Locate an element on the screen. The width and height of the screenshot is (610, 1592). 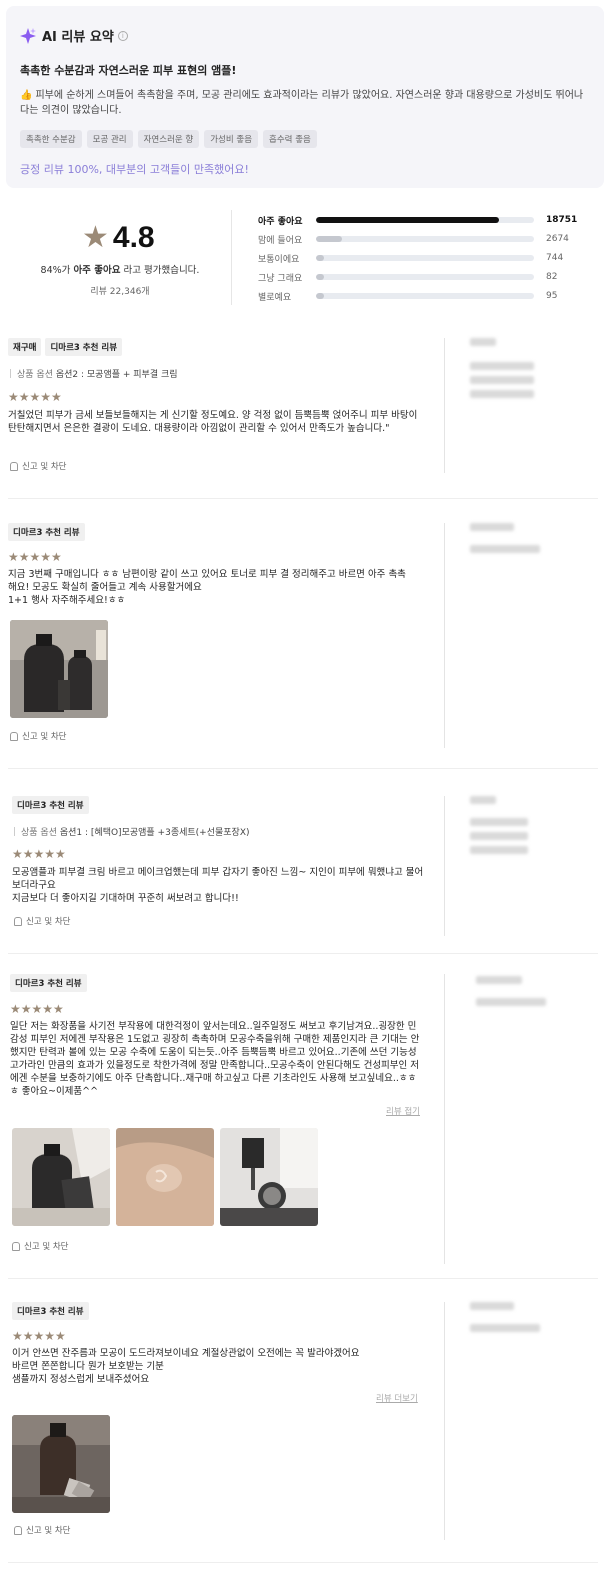
rating-row: 보통이에요 744 is located at coordinates (423, 258).